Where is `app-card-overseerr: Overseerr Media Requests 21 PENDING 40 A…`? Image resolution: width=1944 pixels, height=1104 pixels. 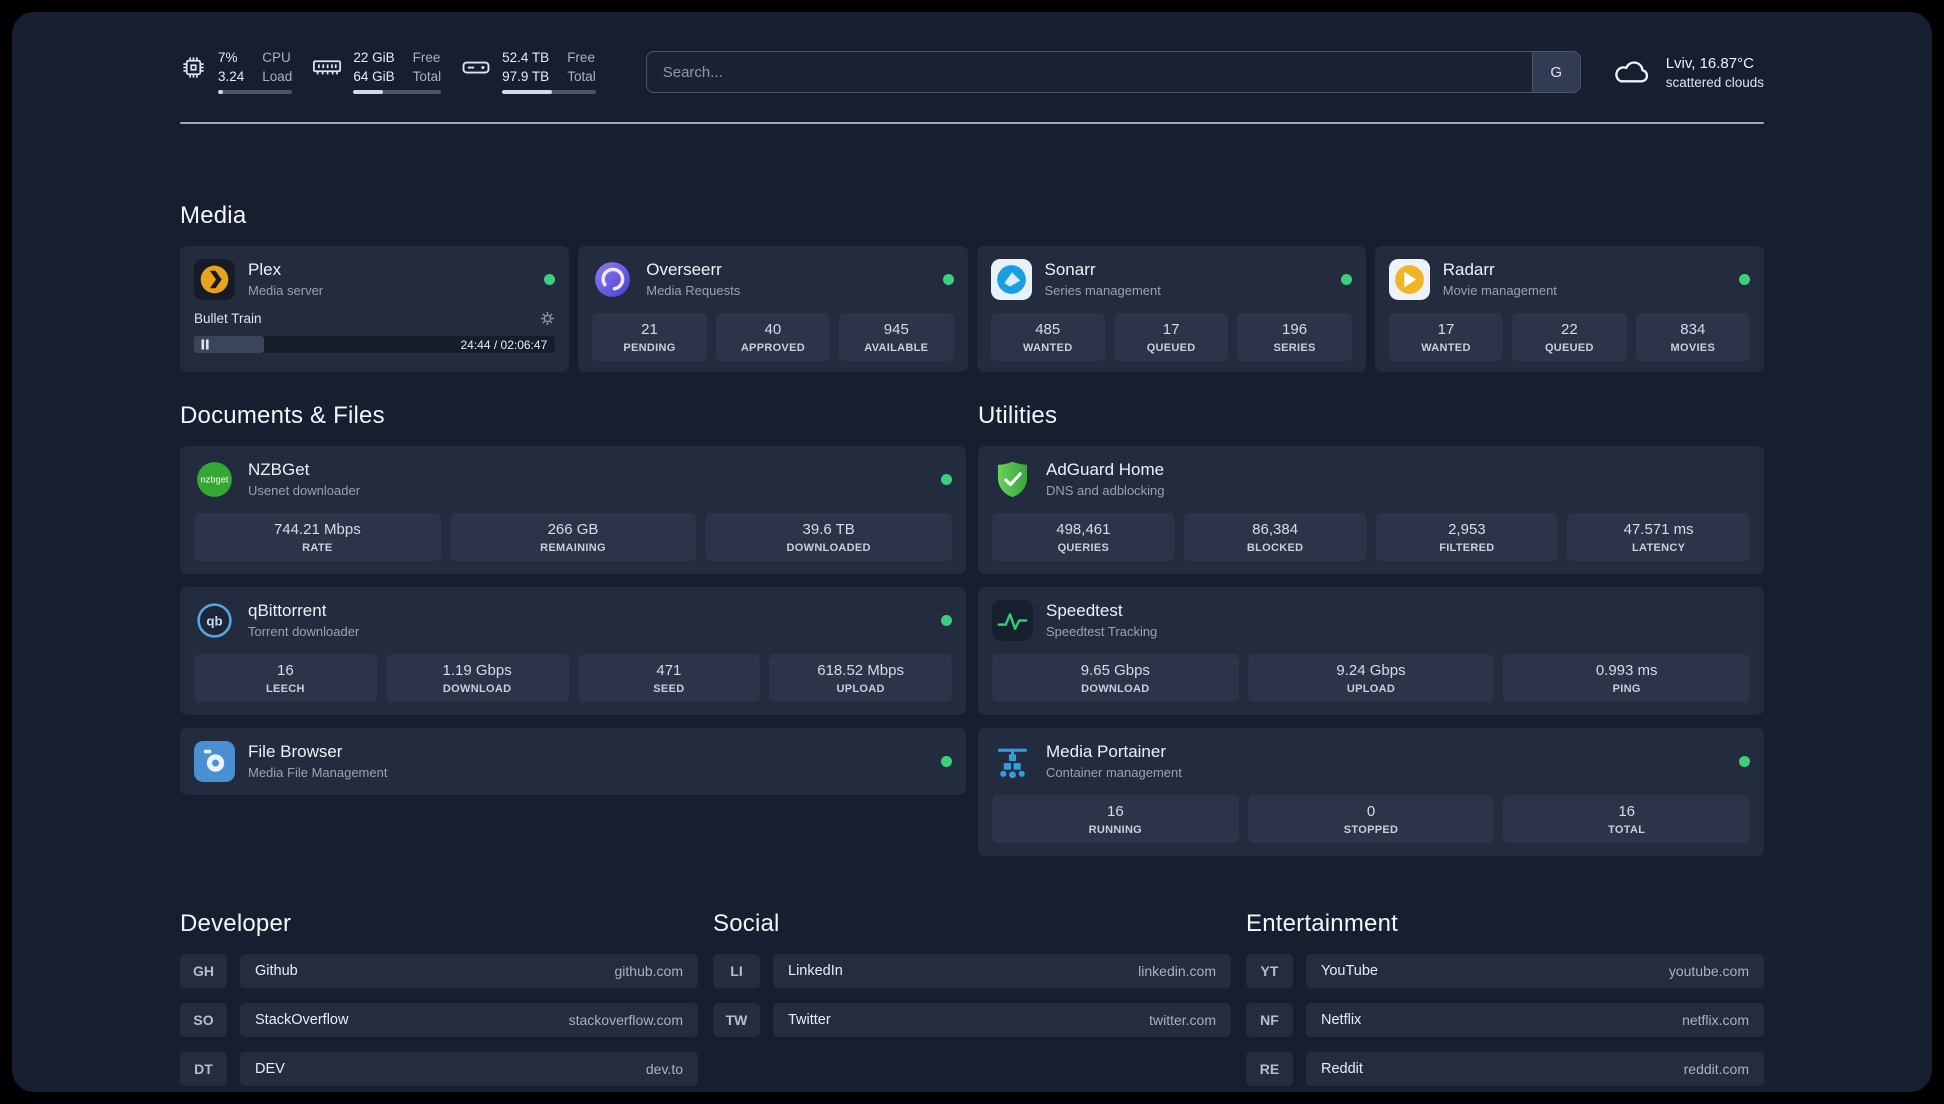
app-card-overseerr: Overseerr Media Requests 21 PENDING 40 A… is located at coordinates (773, 309).